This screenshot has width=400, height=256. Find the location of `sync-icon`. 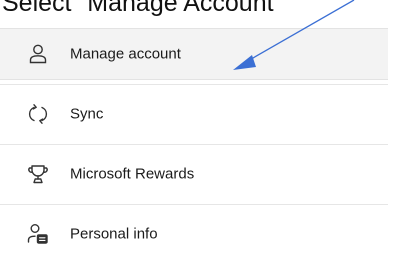

sync-icon is located at coordinates (38, 114).